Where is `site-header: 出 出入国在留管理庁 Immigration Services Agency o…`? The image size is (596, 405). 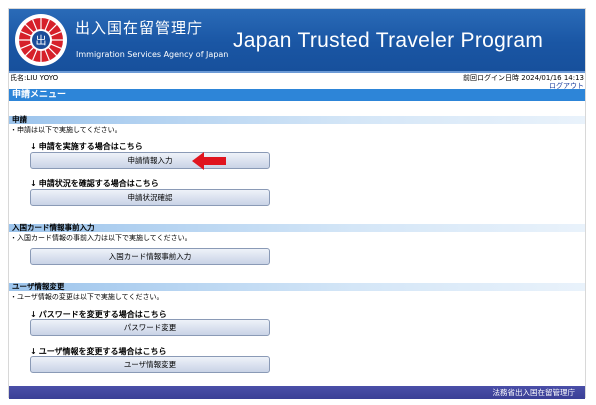 site-header: 出 出入国在留管理庁 Immigration Services Agency o… is located at coordinates (297, 40).